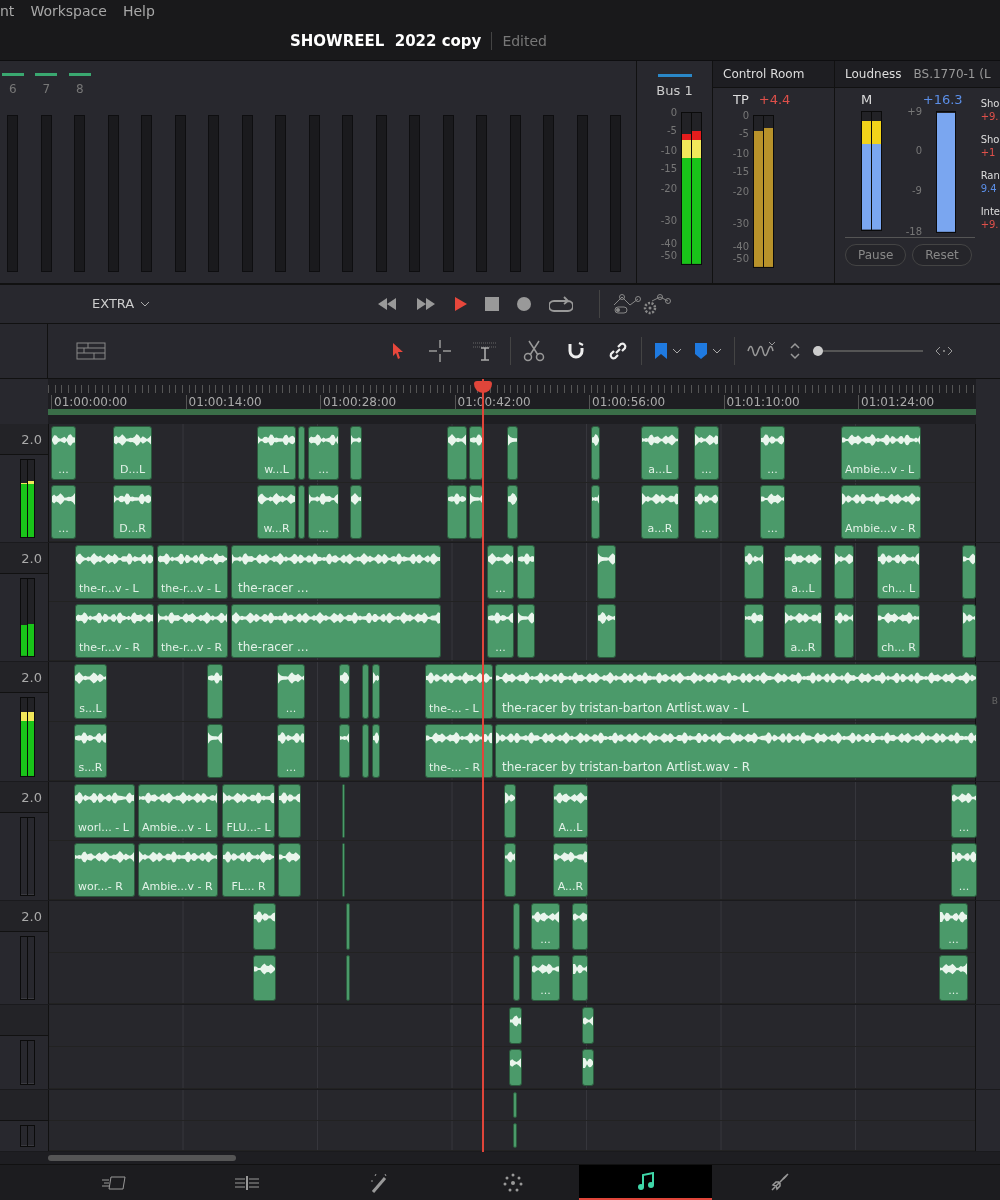 Image resolution: width=1000 pixels, height=1200 pixels. I want to click on menu-item: Workspace, so click(68, 10).